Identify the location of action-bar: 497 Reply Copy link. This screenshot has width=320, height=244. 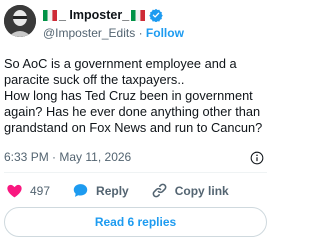
(136, 190).